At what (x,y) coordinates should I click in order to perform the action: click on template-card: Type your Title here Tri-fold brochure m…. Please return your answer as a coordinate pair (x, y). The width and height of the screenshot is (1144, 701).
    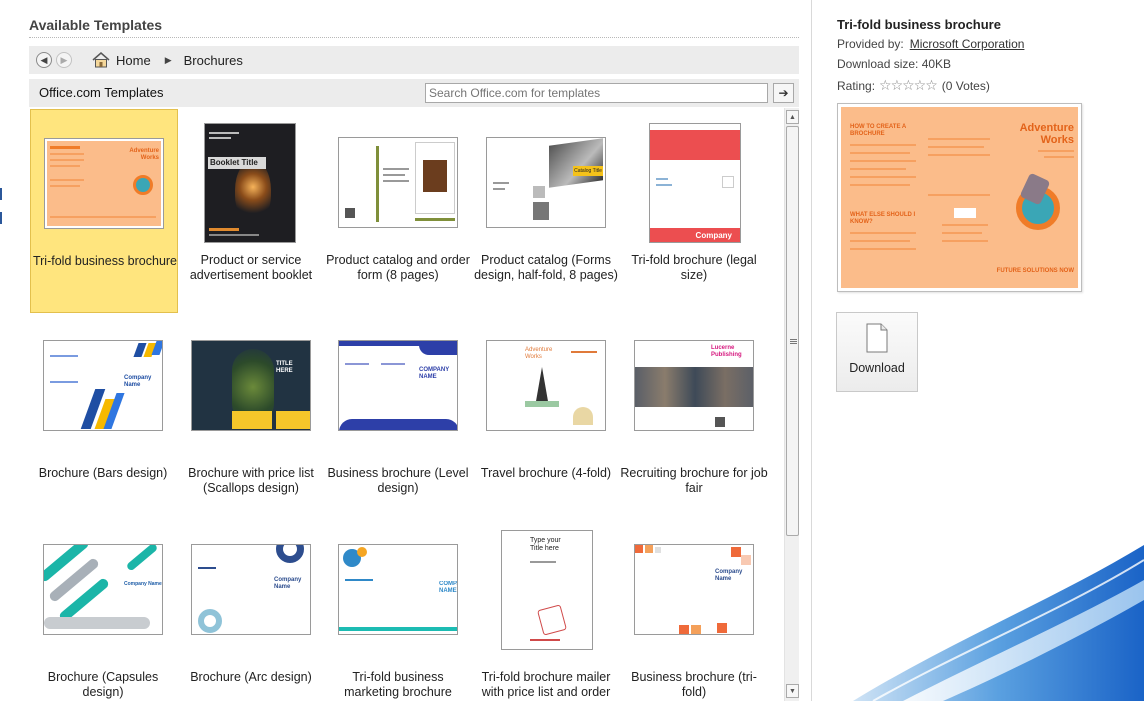
    Looking at the image, I should click on (546, 611).